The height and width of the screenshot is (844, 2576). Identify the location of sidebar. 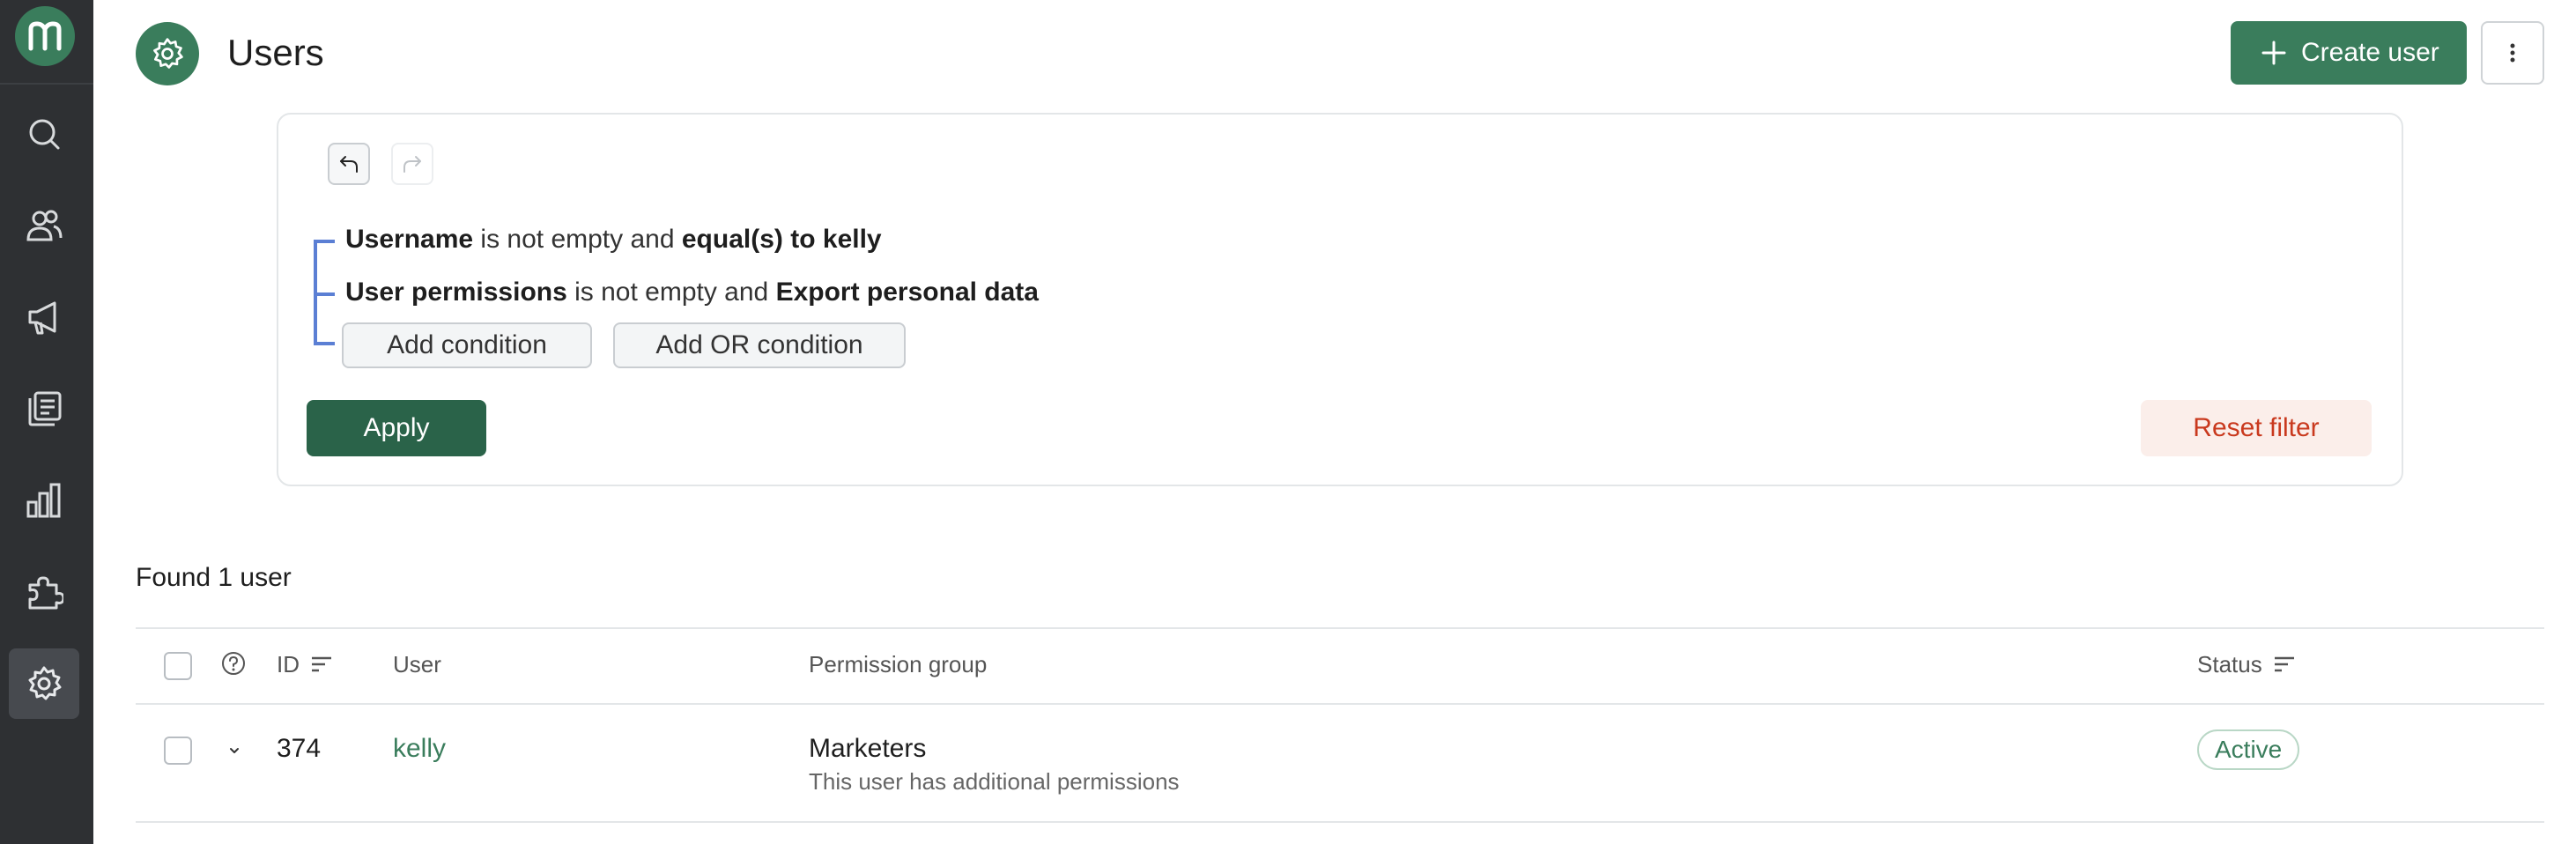
(47, 422).